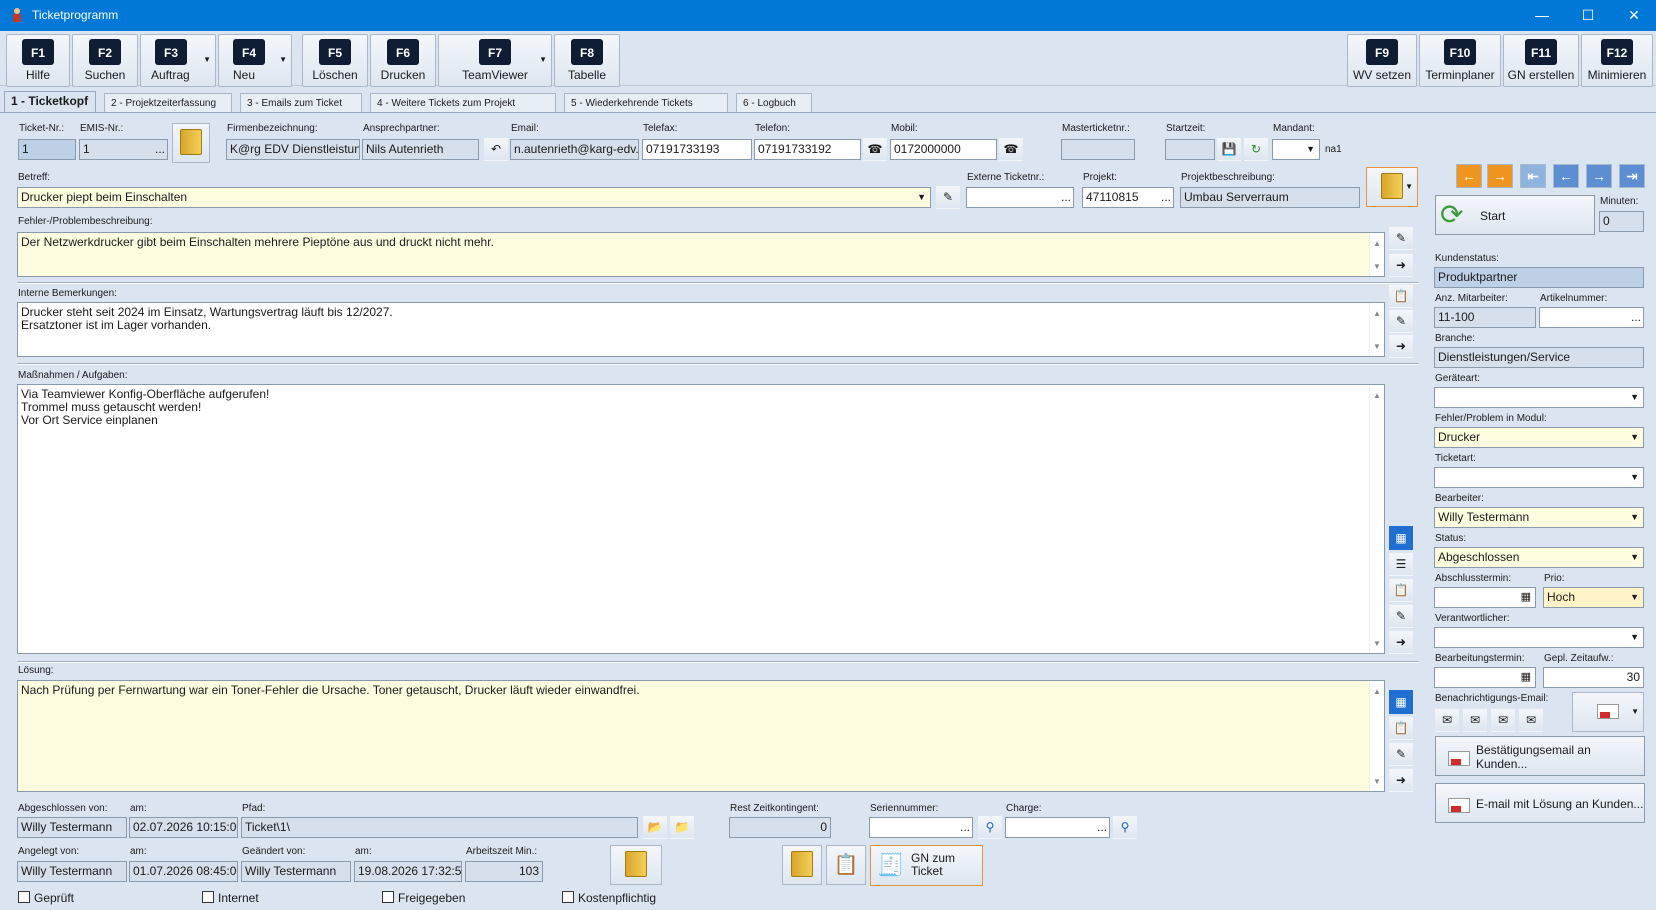 This screenshot has width=1656, height=910. I want to click on arbeitszeit-field: 103, so click(504, 871).